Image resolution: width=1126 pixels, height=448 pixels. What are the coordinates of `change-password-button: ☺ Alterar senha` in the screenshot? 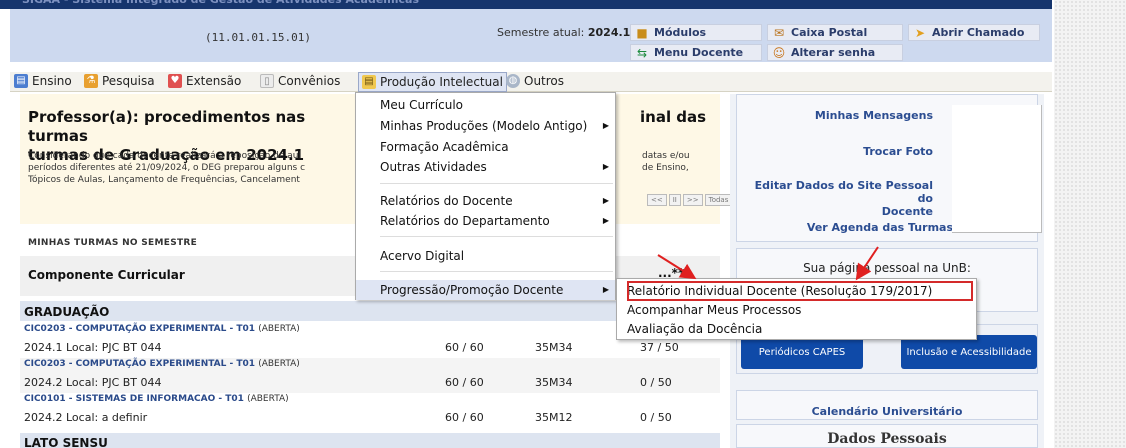 It's located at (835, 52).